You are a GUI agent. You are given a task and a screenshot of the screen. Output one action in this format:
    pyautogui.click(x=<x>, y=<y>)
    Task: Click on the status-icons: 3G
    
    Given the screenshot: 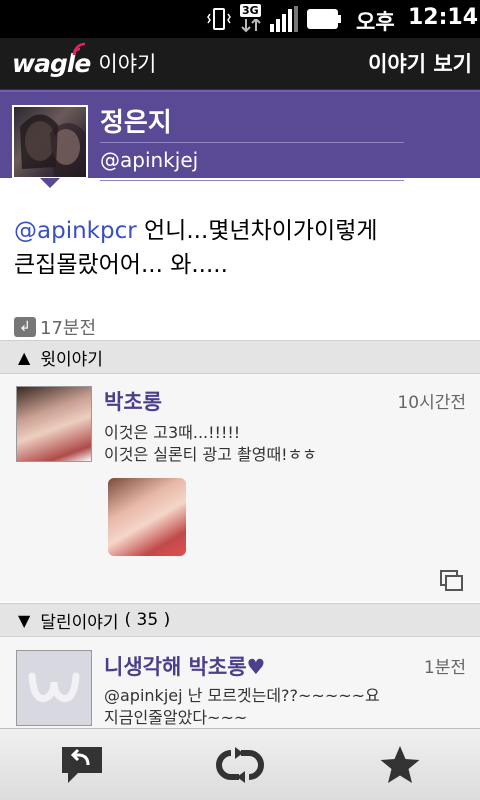 What is the action you would take?
    pyautogui.click(x=274, y=19)
    